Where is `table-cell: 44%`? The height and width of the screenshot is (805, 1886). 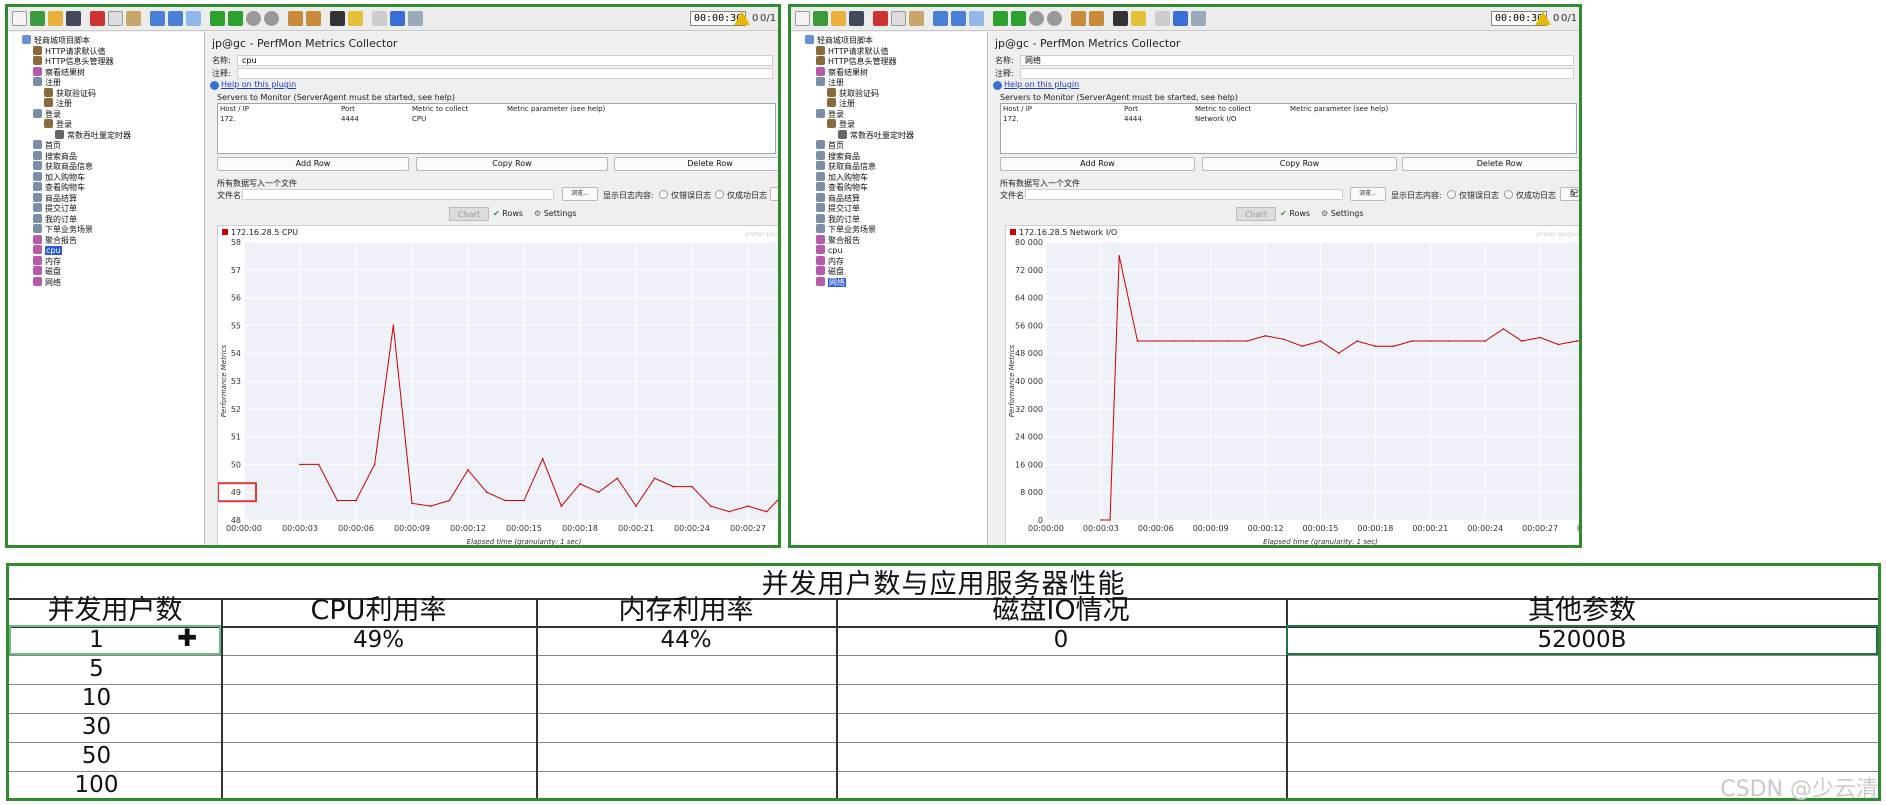 table-cell: 44% is located at coordinates (686, 640).